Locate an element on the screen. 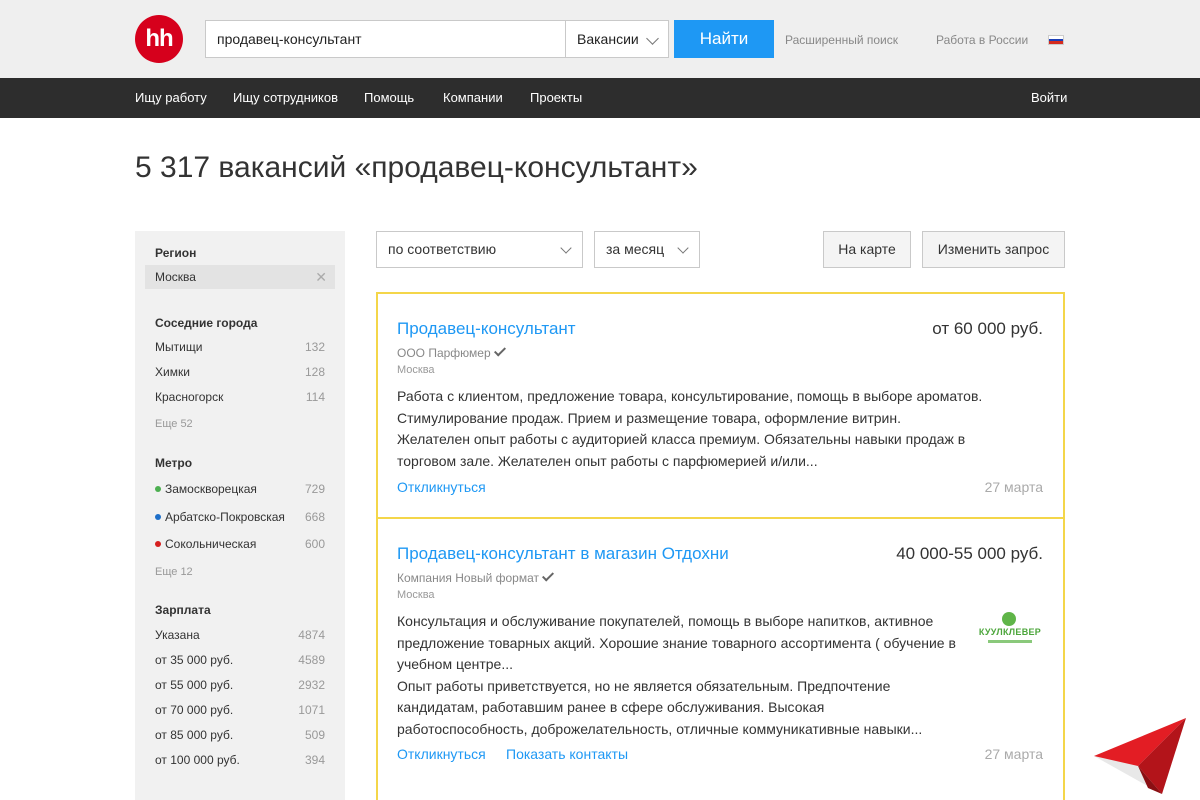 This screenshot has height=800, width=1200. filter-label: Арбатско-Покровская is located at coordinates (225, 517).